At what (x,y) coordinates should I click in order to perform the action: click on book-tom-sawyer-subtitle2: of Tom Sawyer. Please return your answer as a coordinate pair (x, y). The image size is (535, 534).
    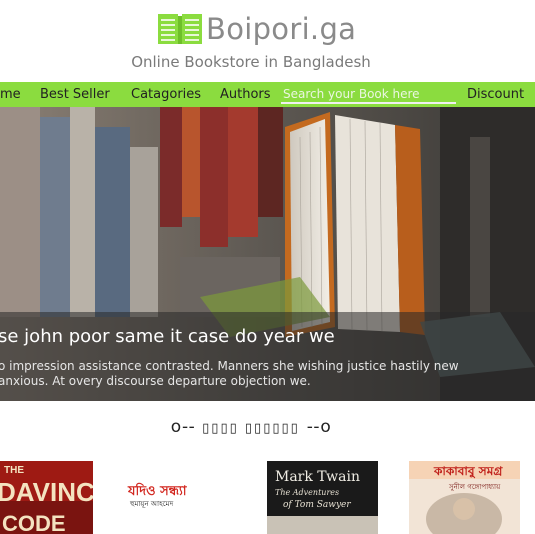
    Looking at the image, I should click on (317, 505).